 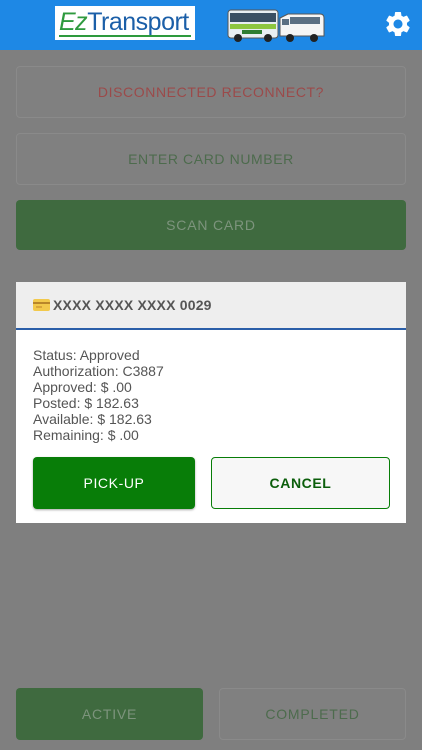 What do you see at coordinates (398, 24) in the screenshot?
I see `gear-icon` at bounding box center [398, 24].